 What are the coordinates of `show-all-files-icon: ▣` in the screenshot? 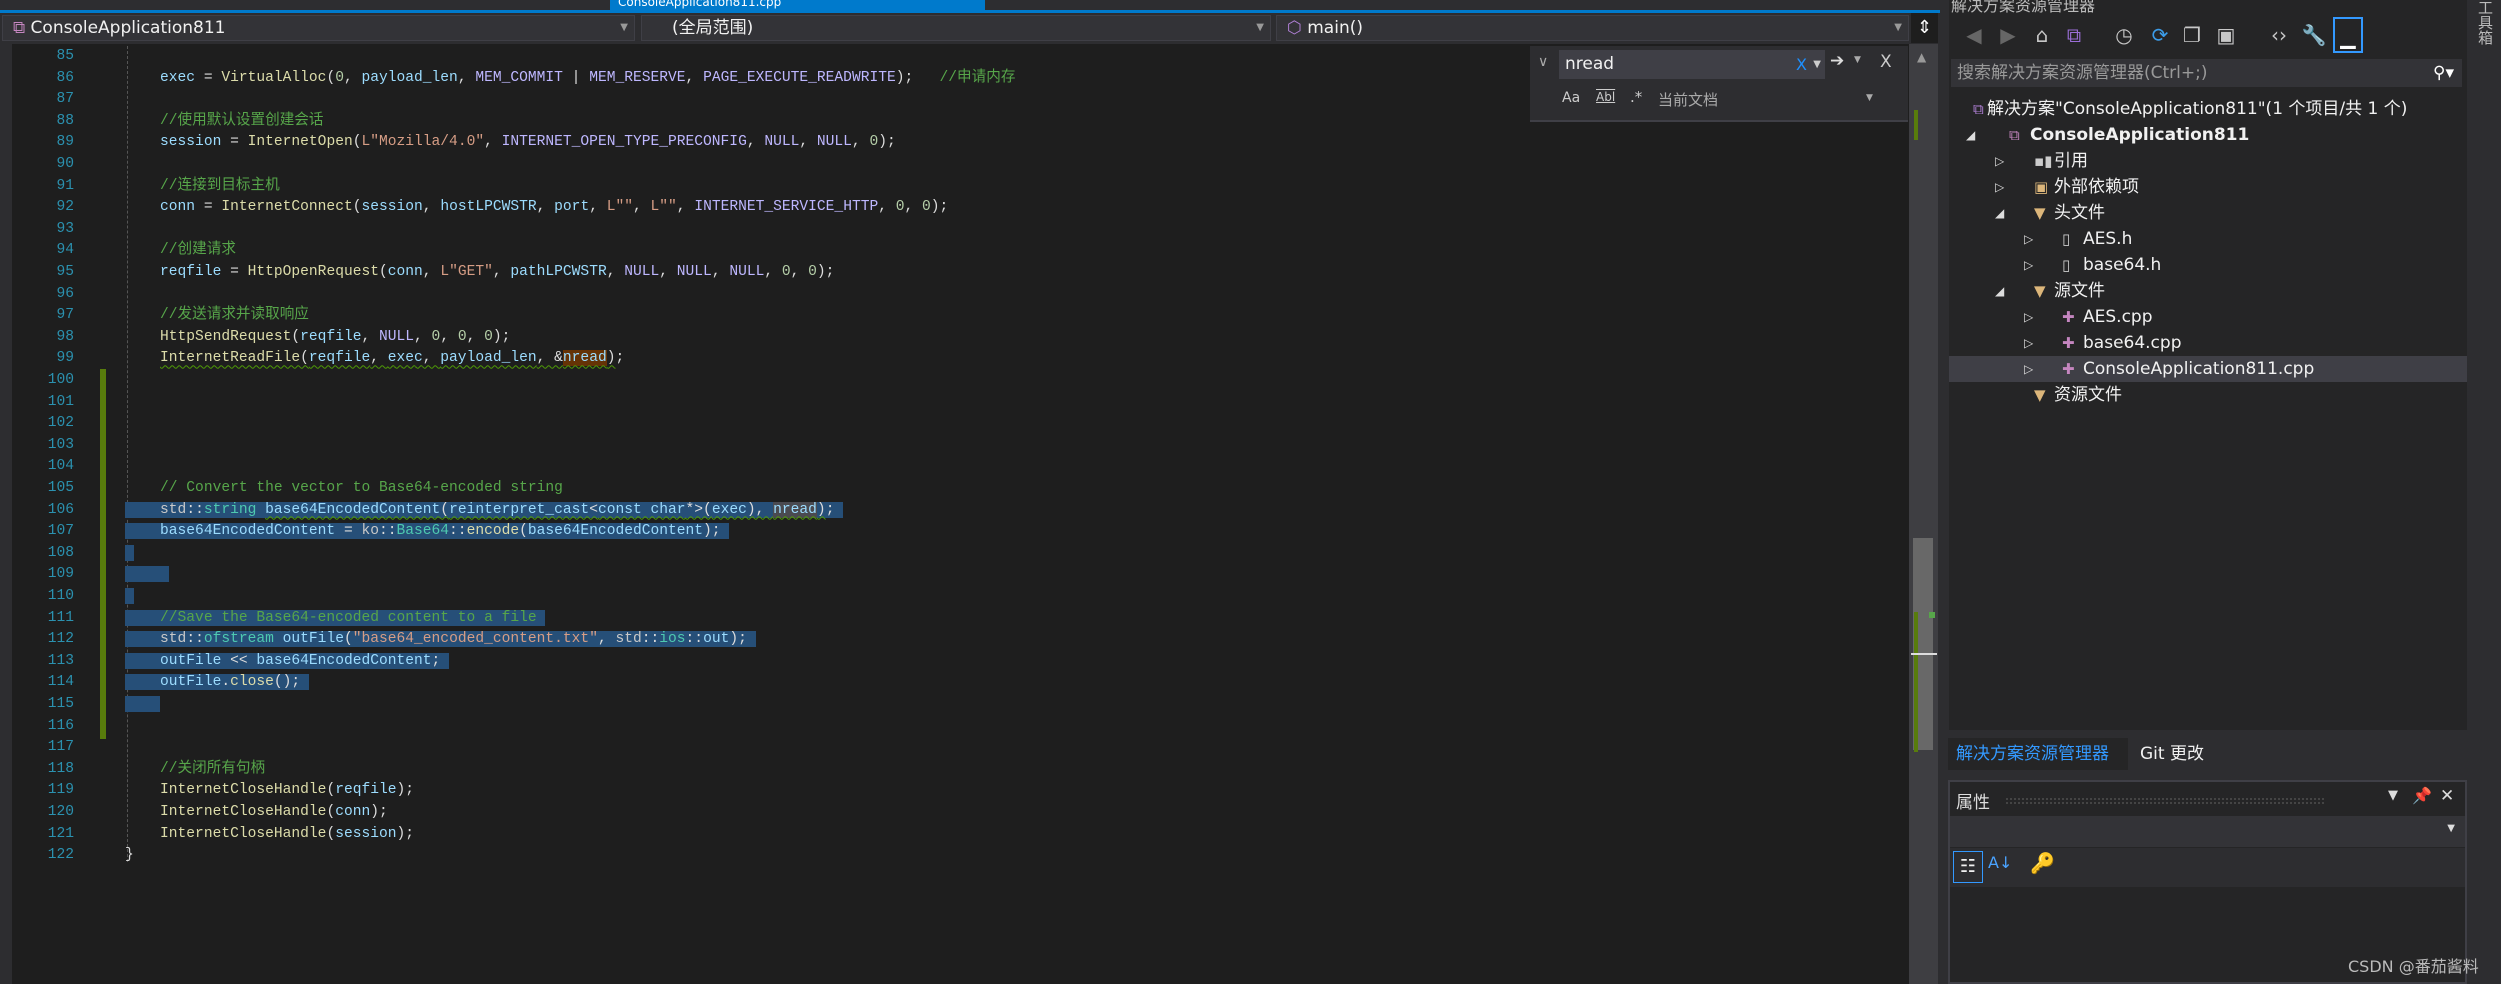 It's located at (2226, 35).